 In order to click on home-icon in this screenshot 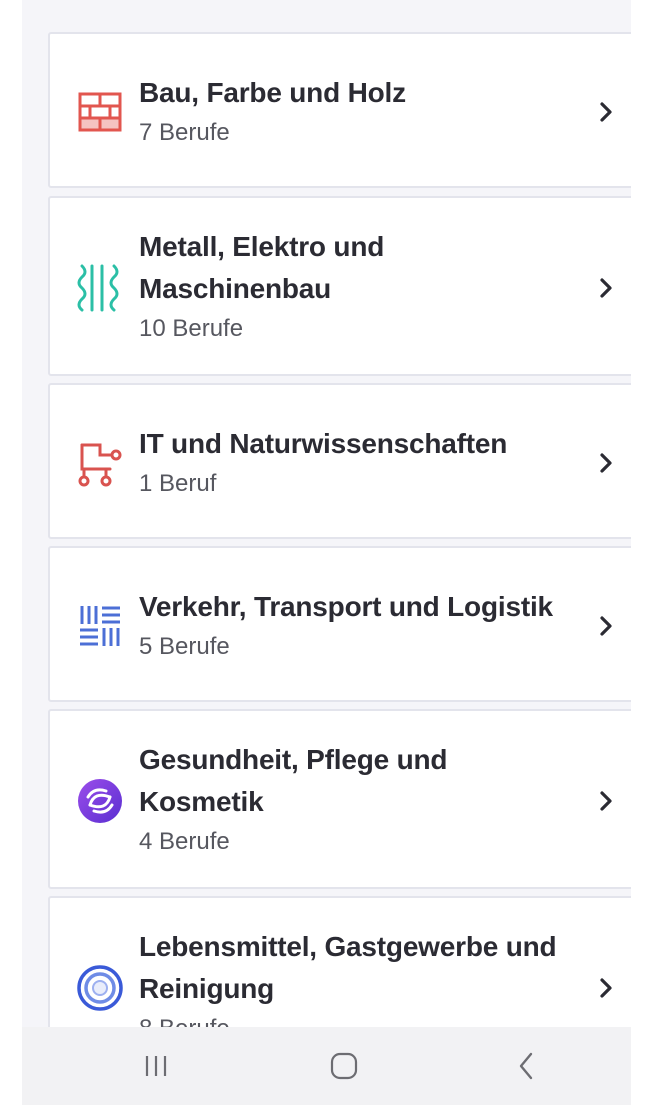, I will do `click(344, 1066)`.